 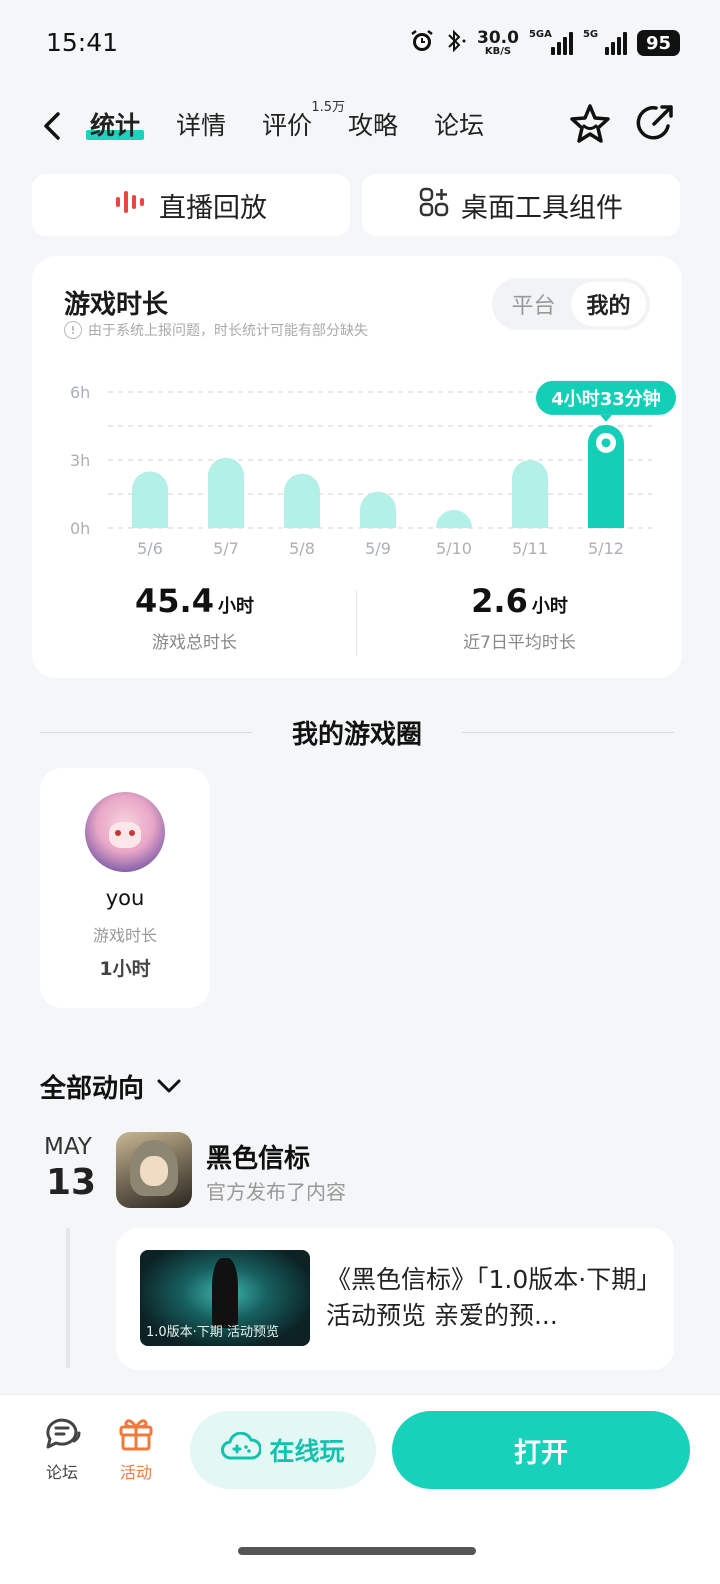 I want to click on total-playtime-value: 45.4, so click(x=174, y=601).